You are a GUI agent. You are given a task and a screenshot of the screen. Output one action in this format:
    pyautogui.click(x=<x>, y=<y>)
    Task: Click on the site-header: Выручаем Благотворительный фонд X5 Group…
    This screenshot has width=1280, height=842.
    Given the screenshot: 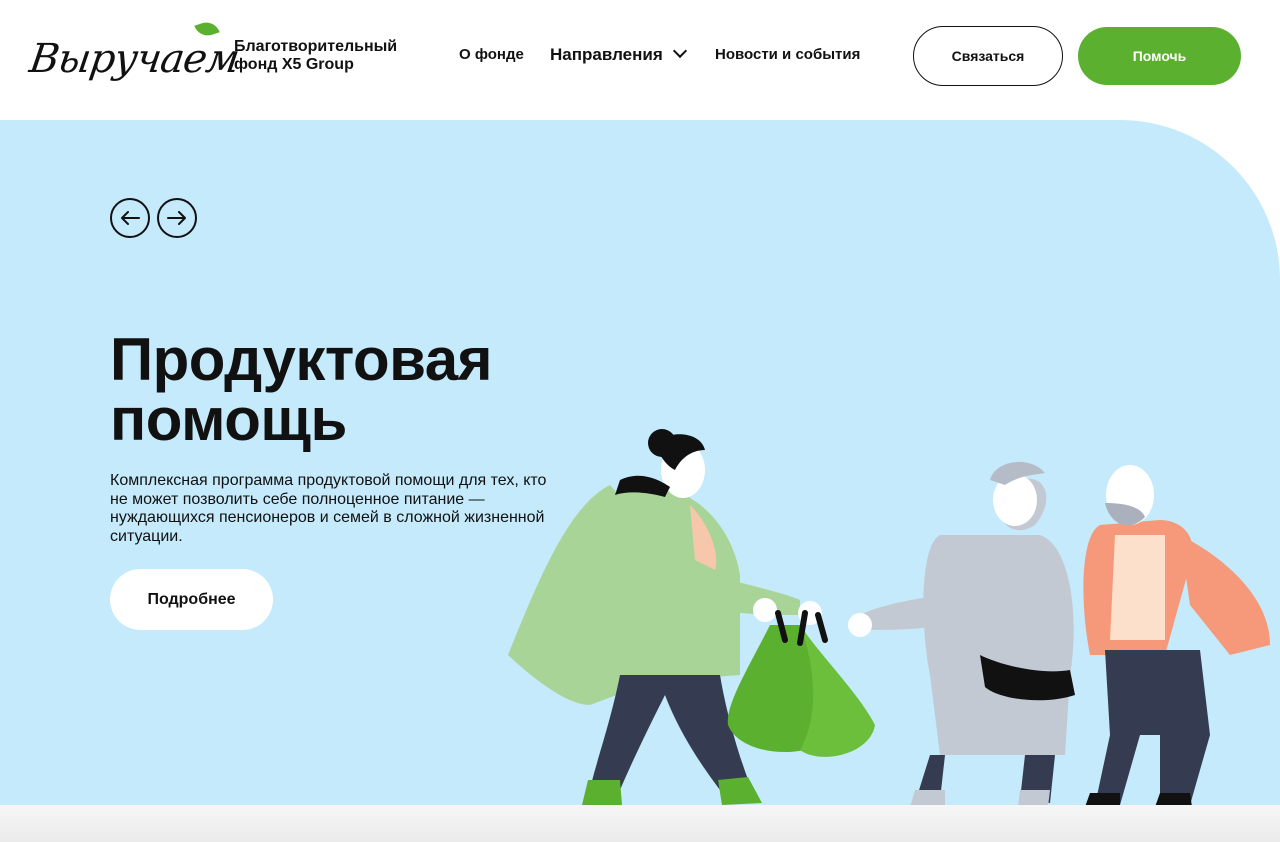 What is the action you would take?
    pyautogui.click(x=640, y=60)
    